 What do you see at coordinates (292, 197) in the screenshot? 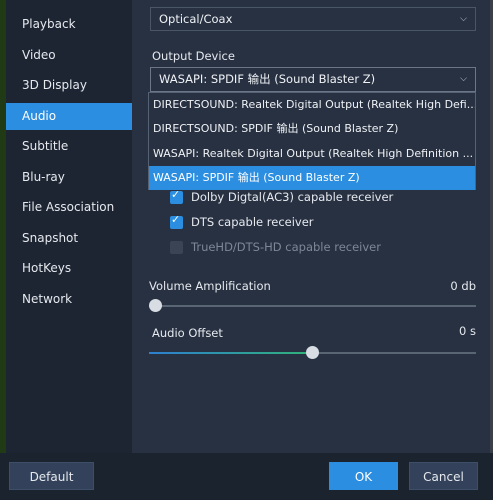
I see `dolby-checkbox-label: Dolby Digtal(AC3) capable receiver` at bounding box center [292, 197].